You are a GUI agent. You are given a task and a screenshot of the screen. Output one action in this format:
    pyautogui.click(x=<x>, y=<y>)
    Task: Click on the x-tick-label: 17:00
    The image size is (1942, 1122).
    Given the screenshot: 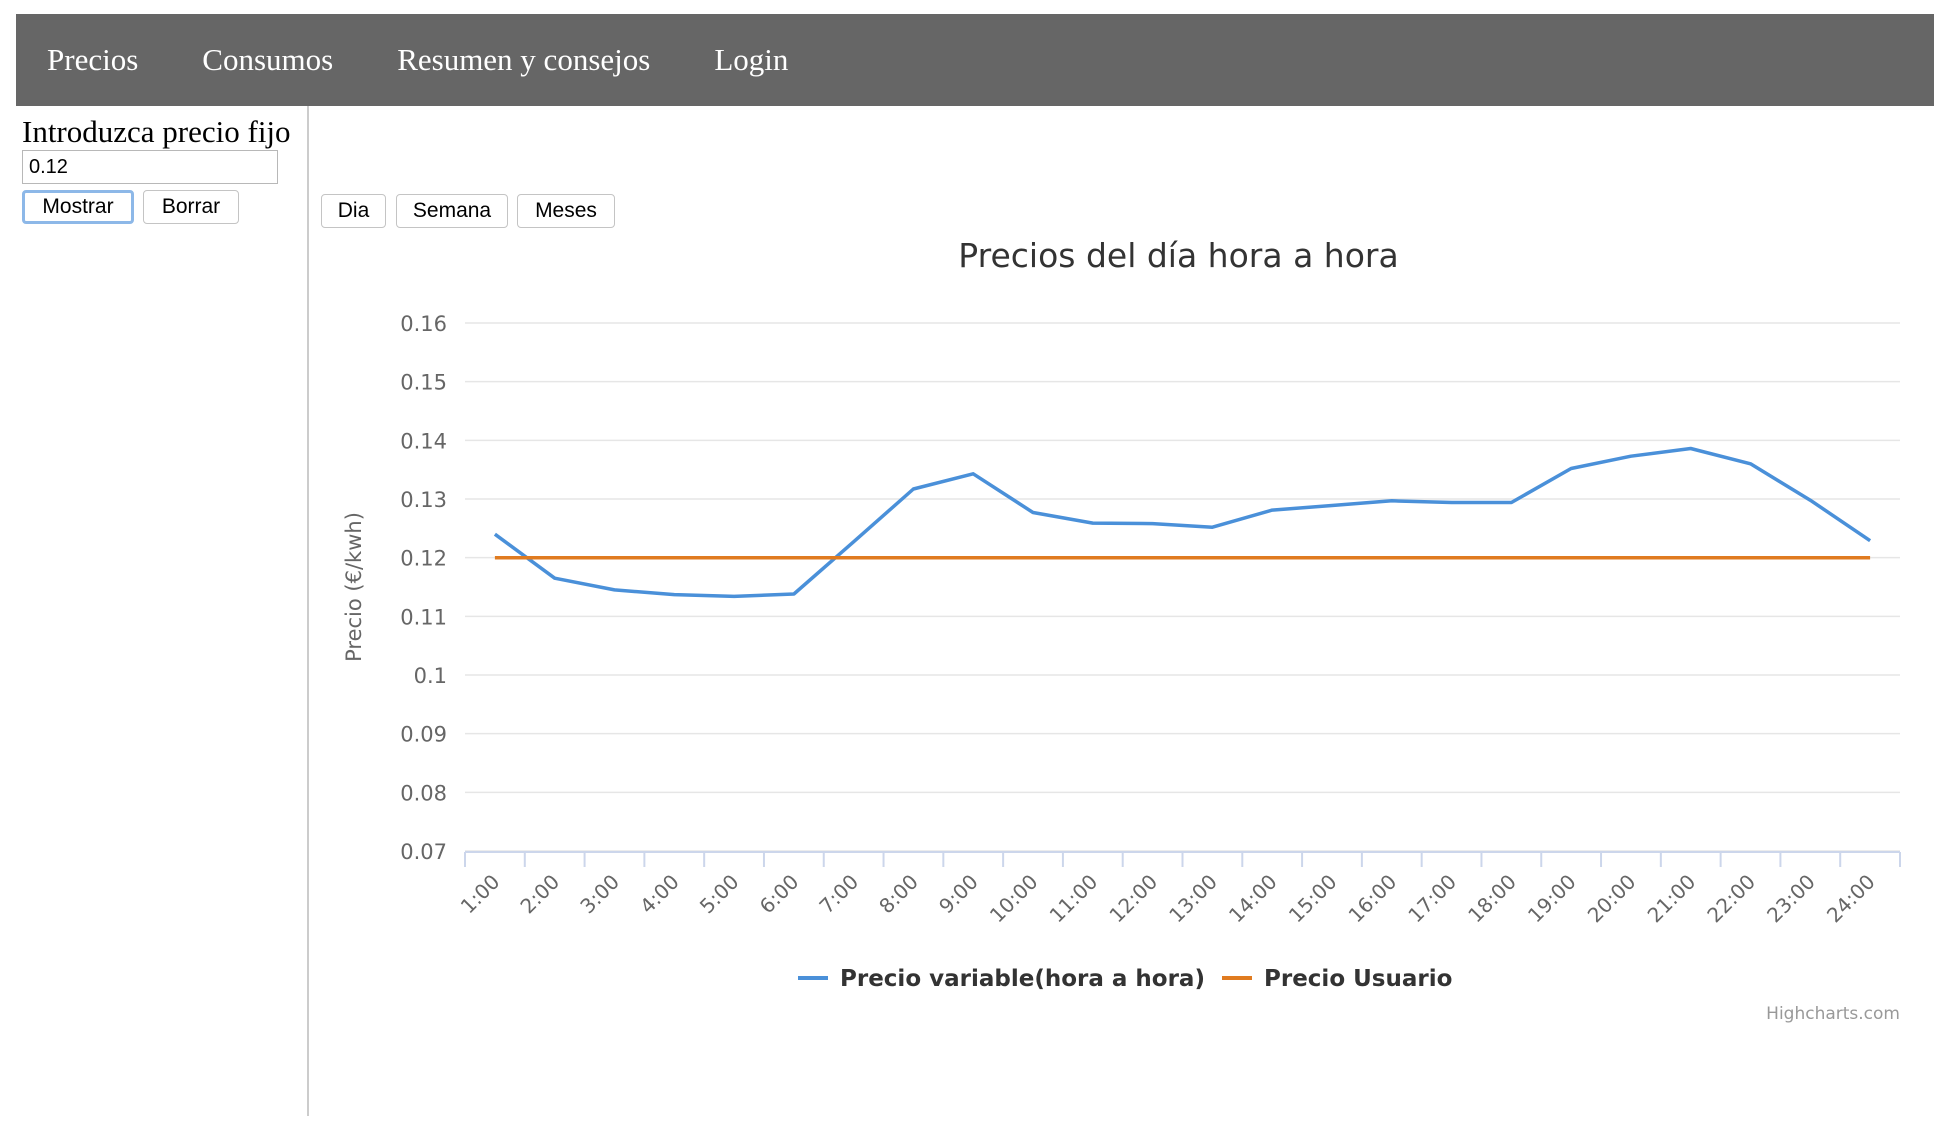 What is the action you would take?
    pyautogui.click(x=1432, y=899)
    